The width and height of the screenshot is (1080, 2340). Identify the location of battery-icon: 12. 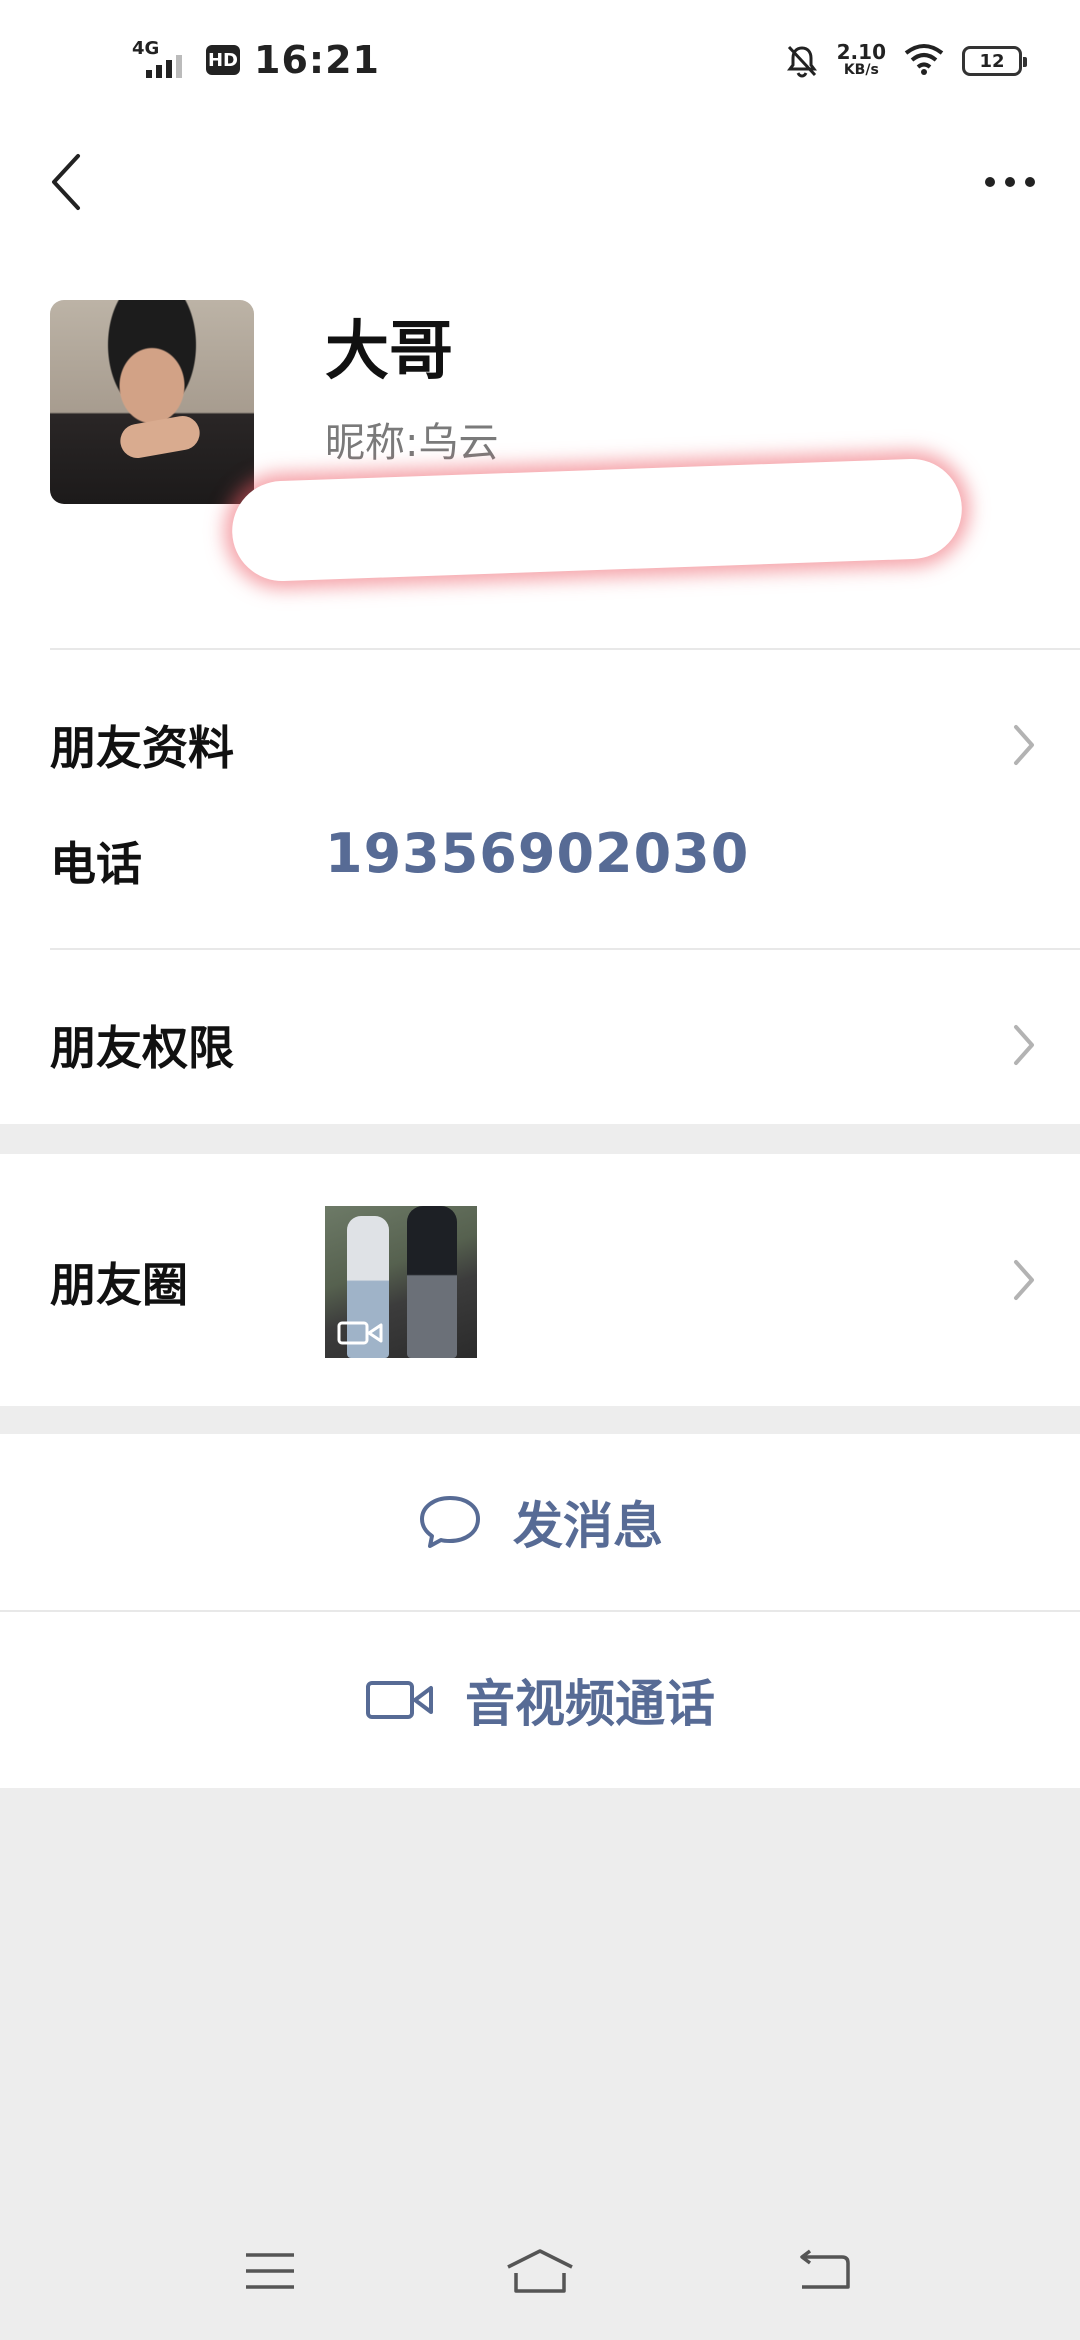
(994, 61).